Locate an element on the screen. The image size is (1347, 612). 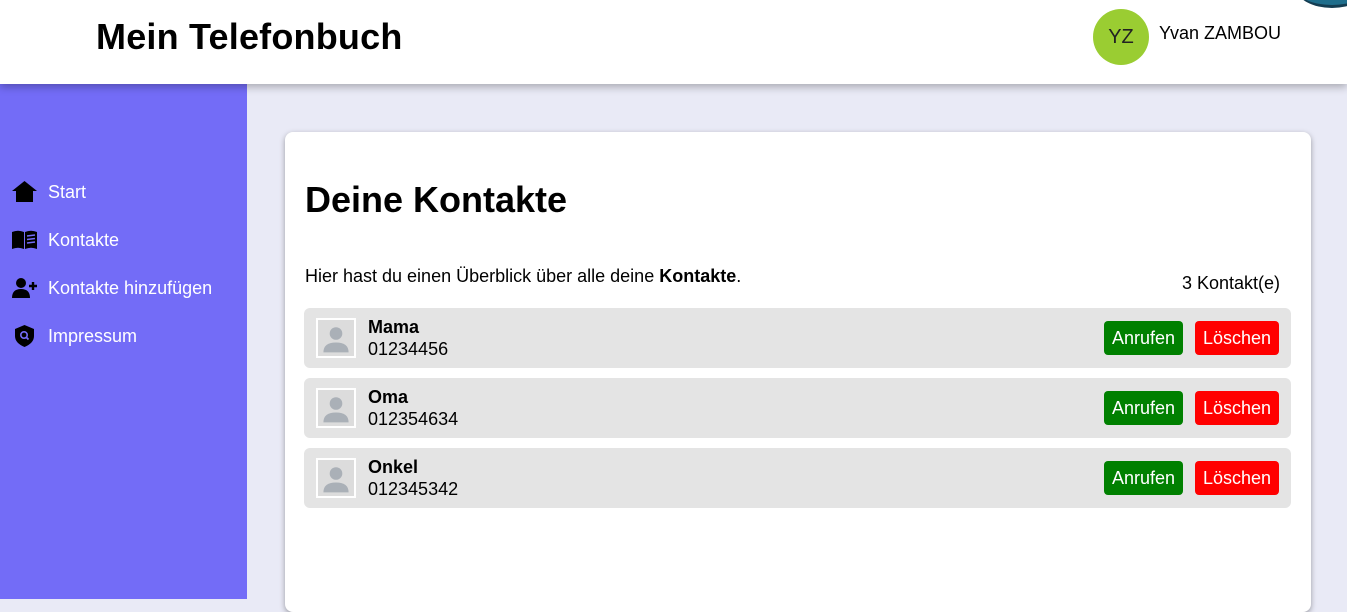
page-title: Deine Kontakte is located at coordinates (436, 199).